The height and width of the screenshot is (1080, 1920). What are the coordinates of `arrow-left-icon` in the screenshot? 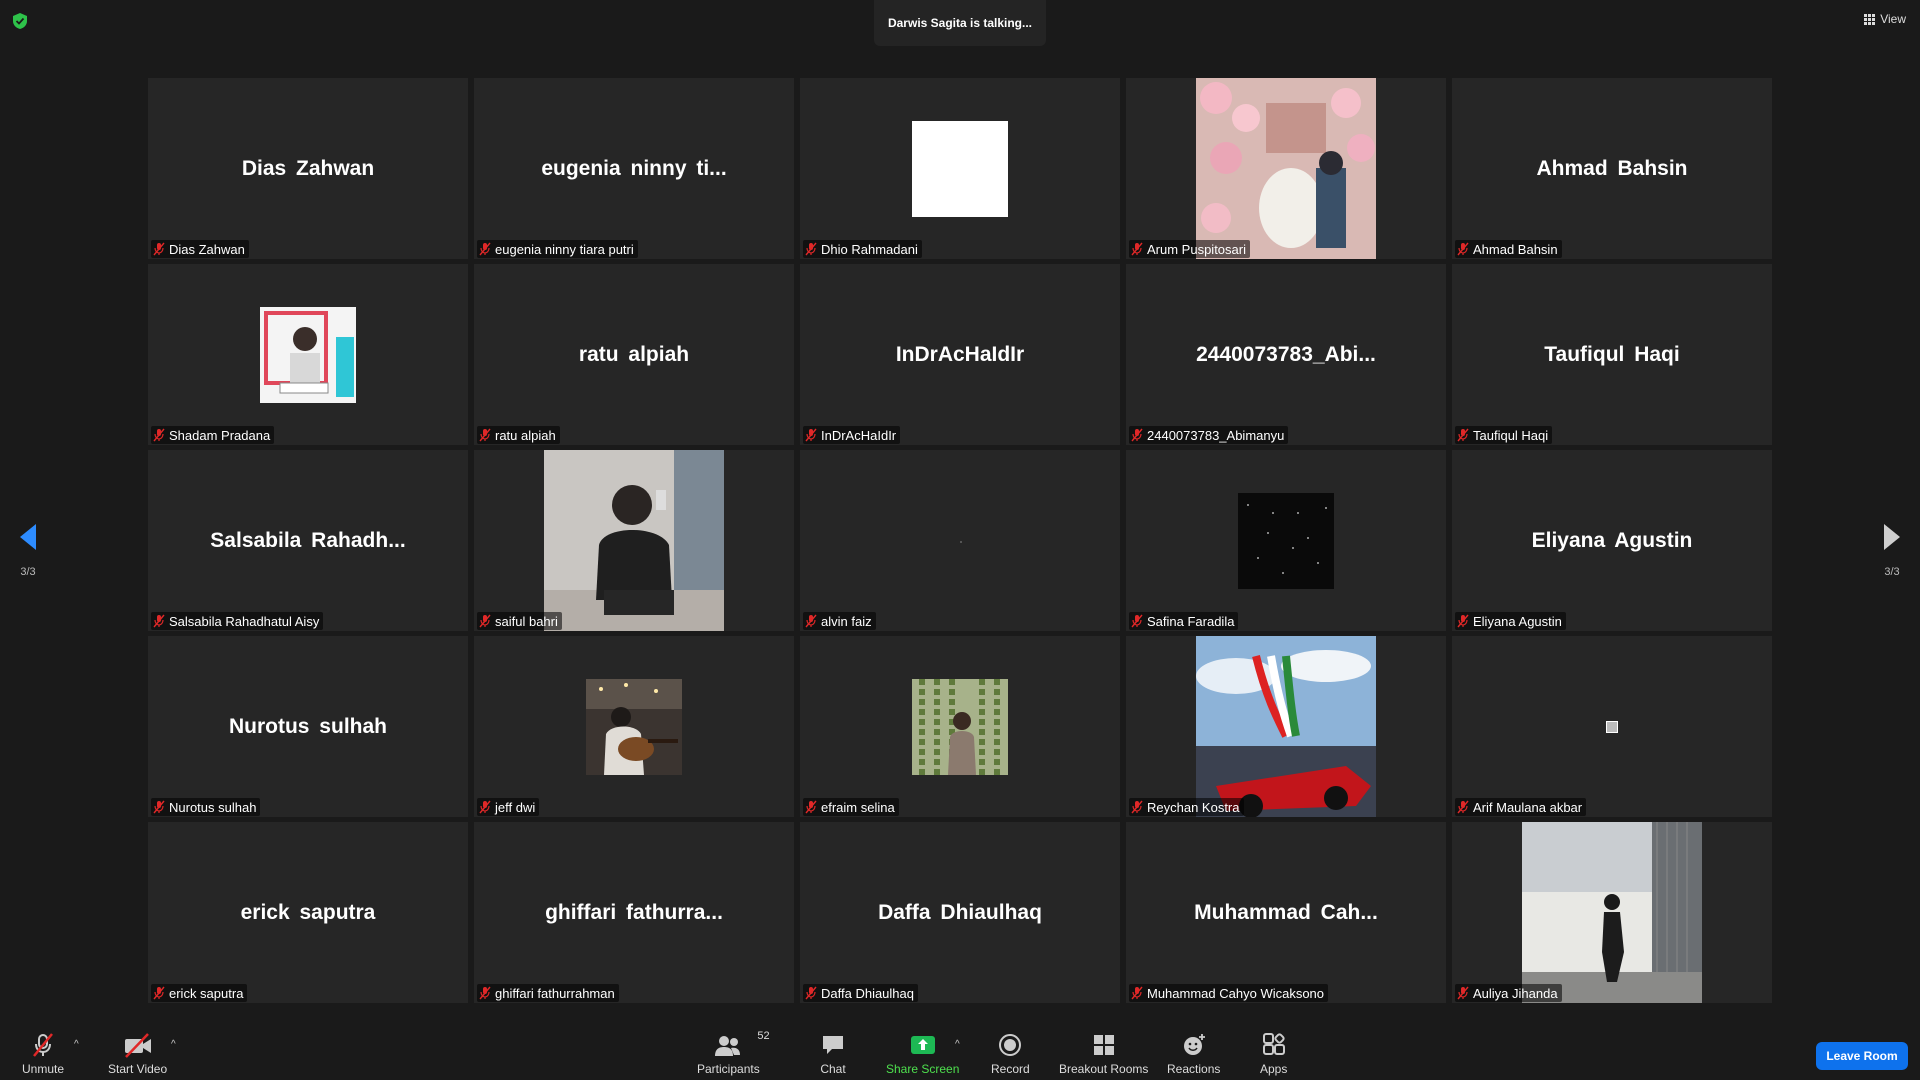 It's located at (28, 537).